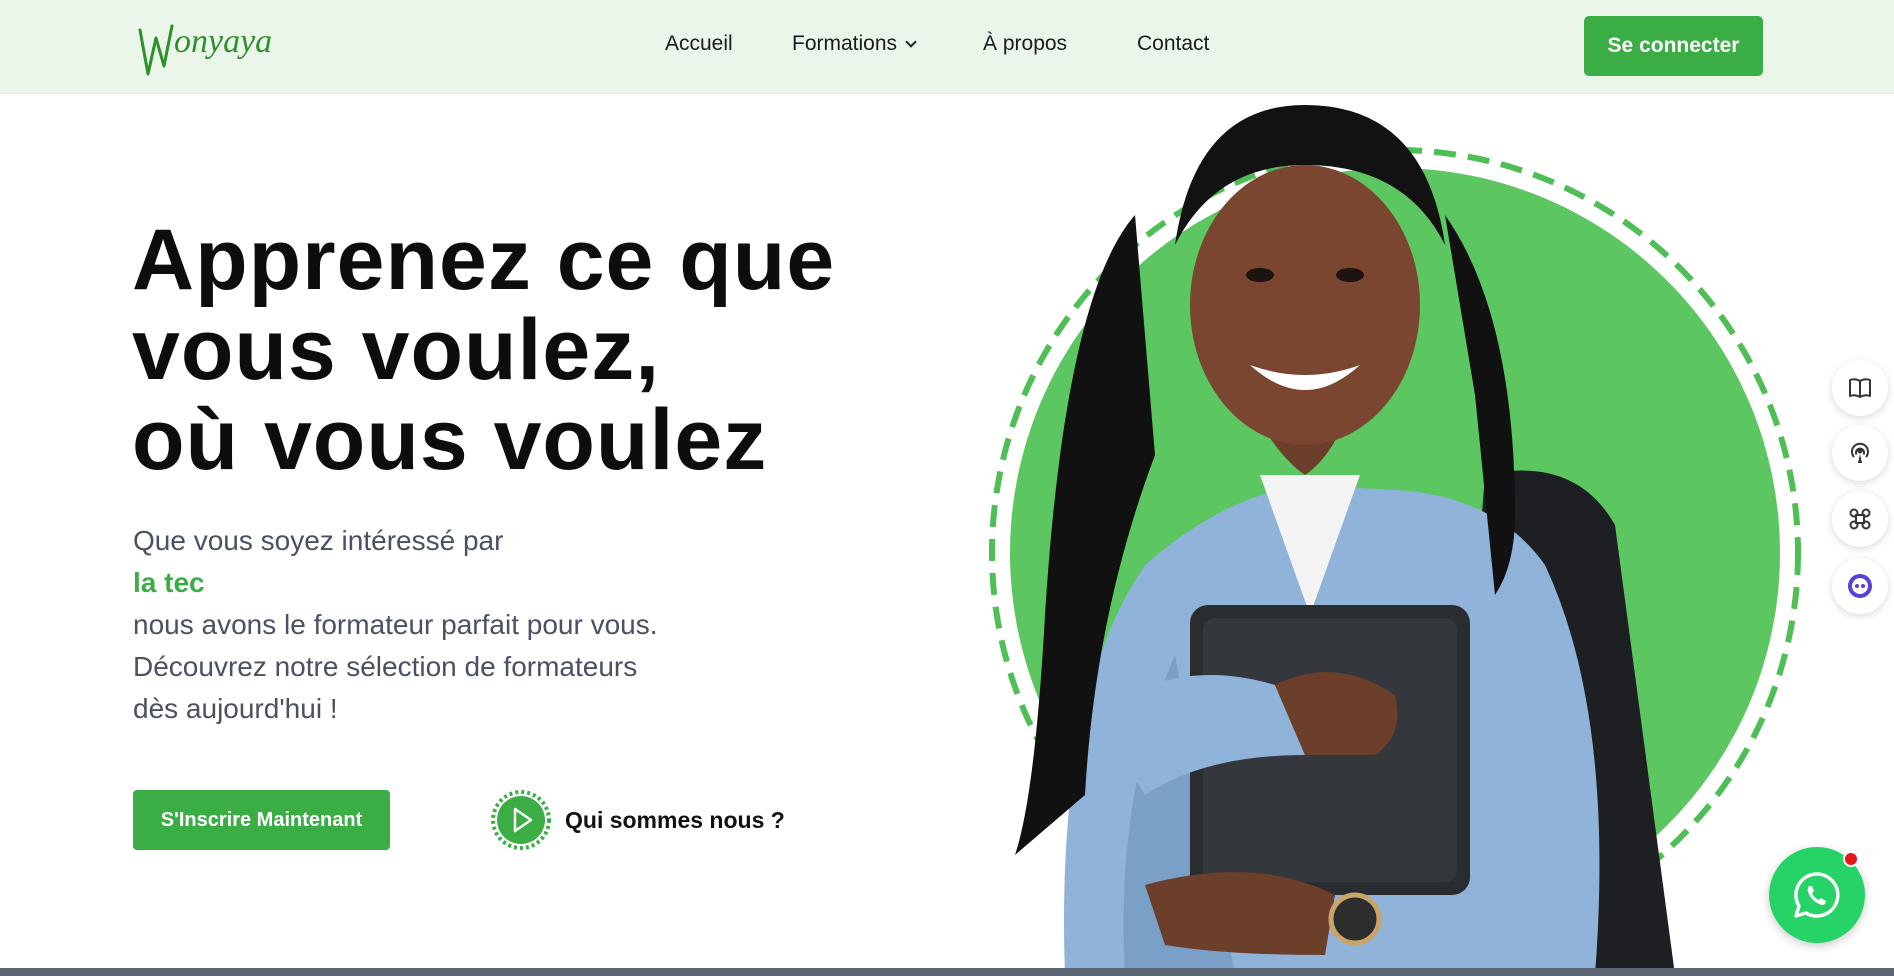 The image size is (1894, 976). I want to click on chevron-down-icon, so click(911, 42).